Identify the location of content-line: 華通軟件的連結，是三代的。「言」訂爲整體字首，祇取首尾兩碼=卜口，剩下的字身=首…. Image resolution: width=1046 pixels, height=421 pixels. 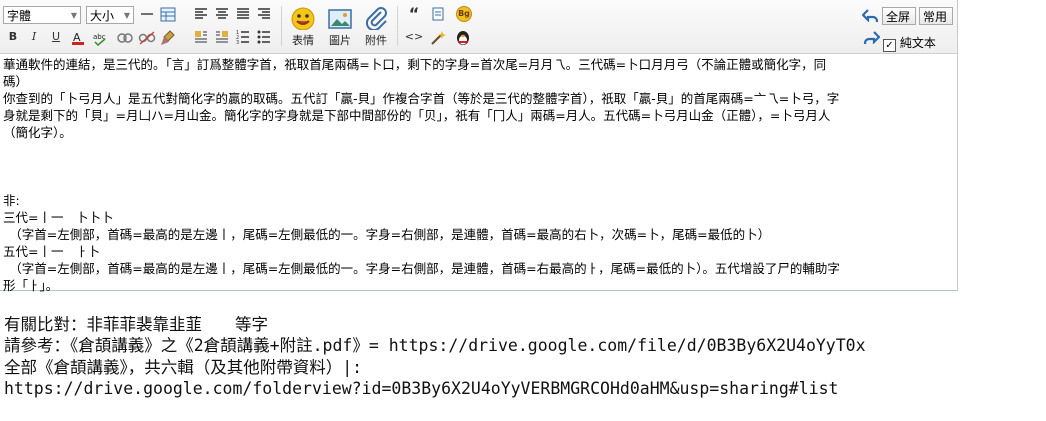
(415, 64).